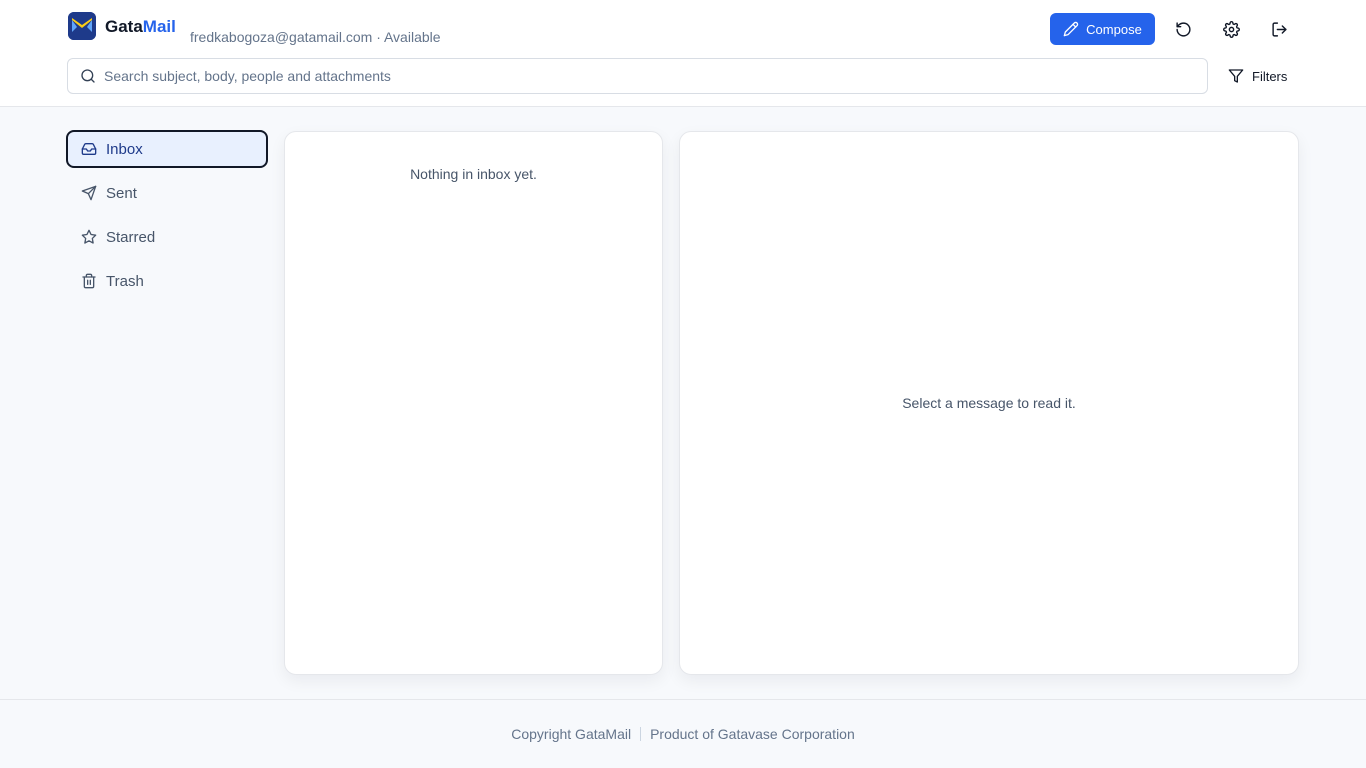 The image size is (1366, 768). I want to click on product-text: Product of Gatavase Corporation, so click(752, 734).